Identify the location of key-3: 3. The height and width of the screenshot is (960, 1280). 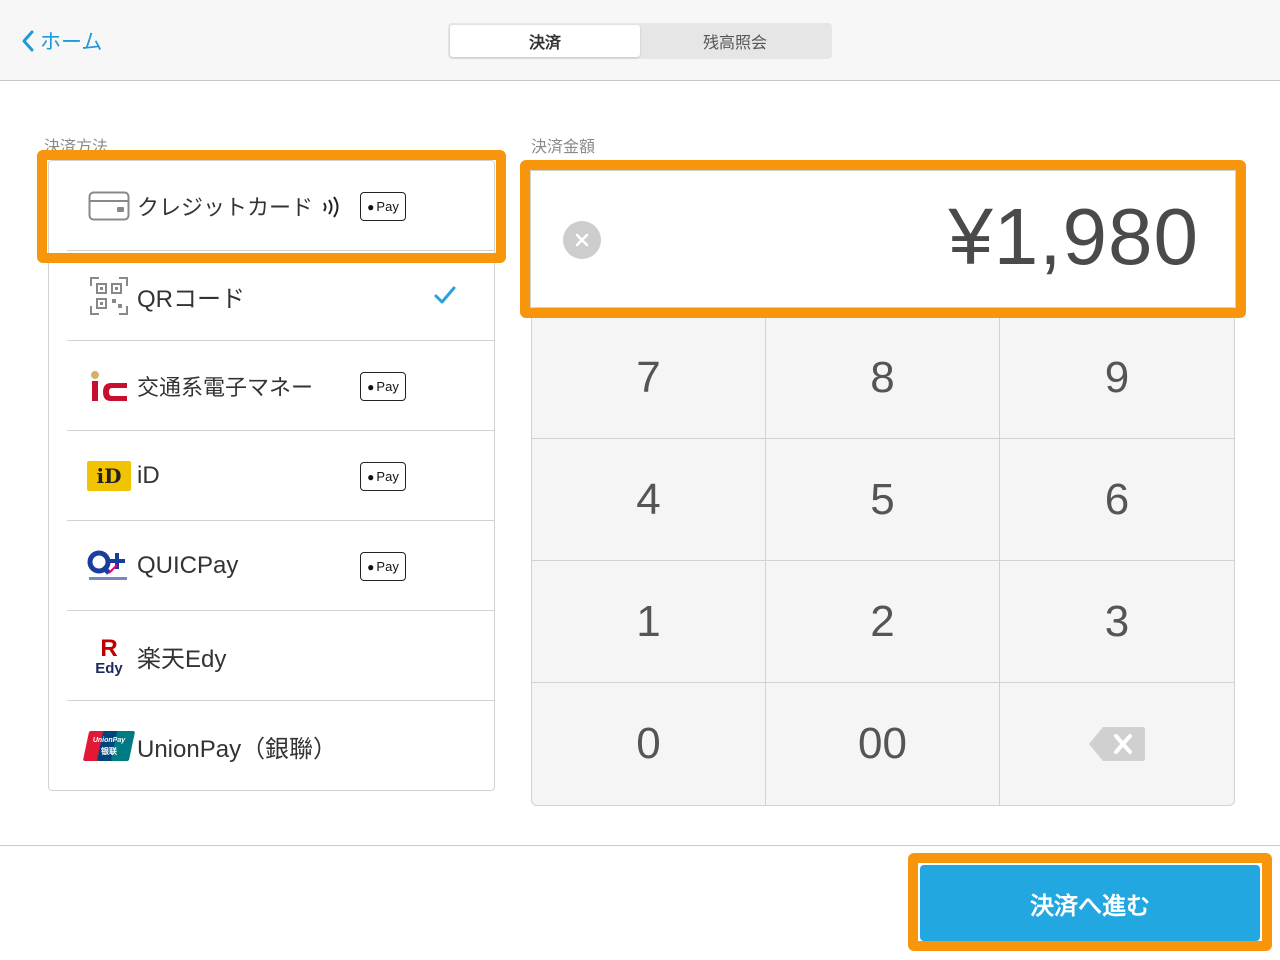
(1117, 622).